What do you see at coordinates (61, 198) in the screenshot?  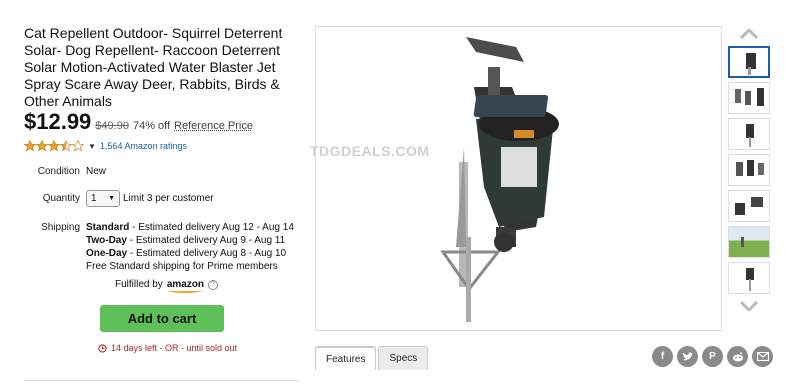 I see `quantity-label: Quantity` at bounding box center [61, 198].